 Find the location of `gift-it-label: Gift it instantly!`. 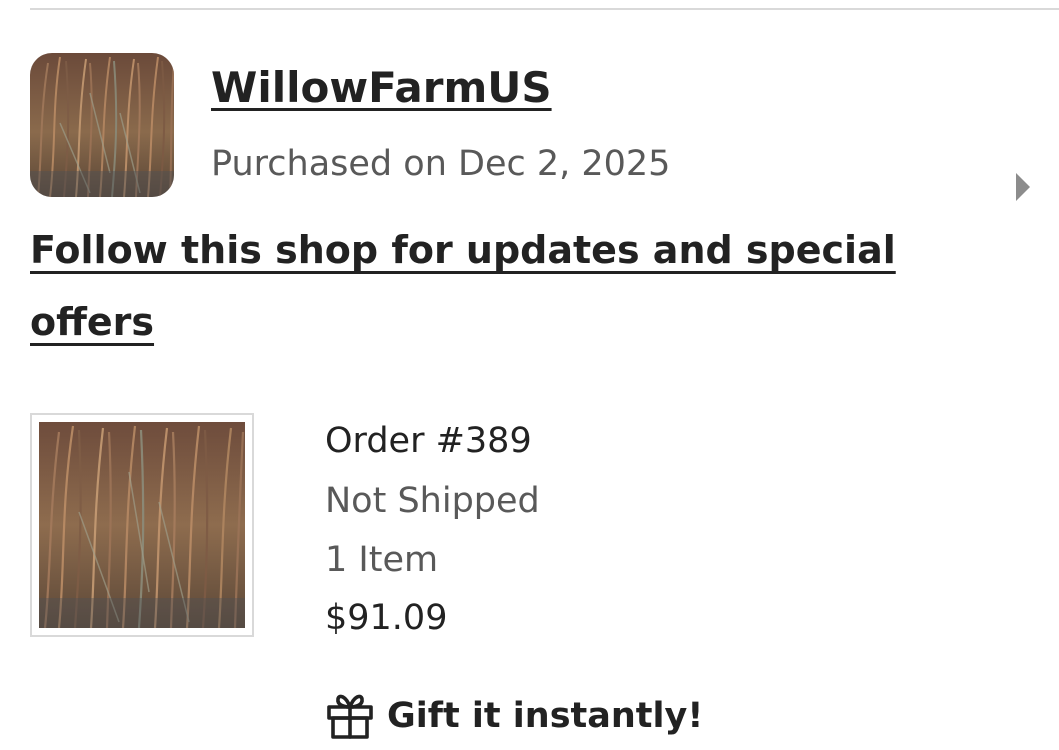

gift-it-label: Gift it instantly! is located at coordinates (545, 716).